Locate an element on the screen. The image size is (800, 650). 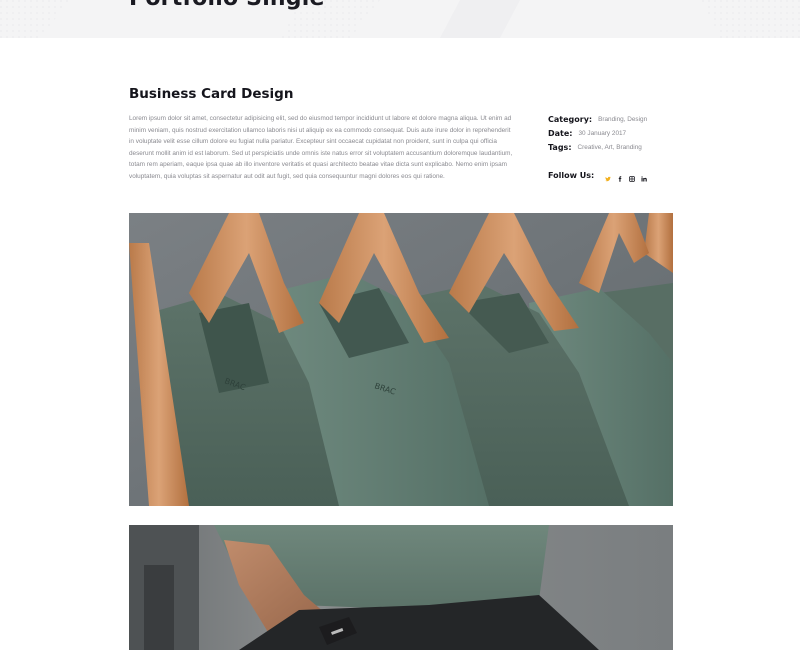
date-value: 30 January 2017 is located at coordinates (602, 133).